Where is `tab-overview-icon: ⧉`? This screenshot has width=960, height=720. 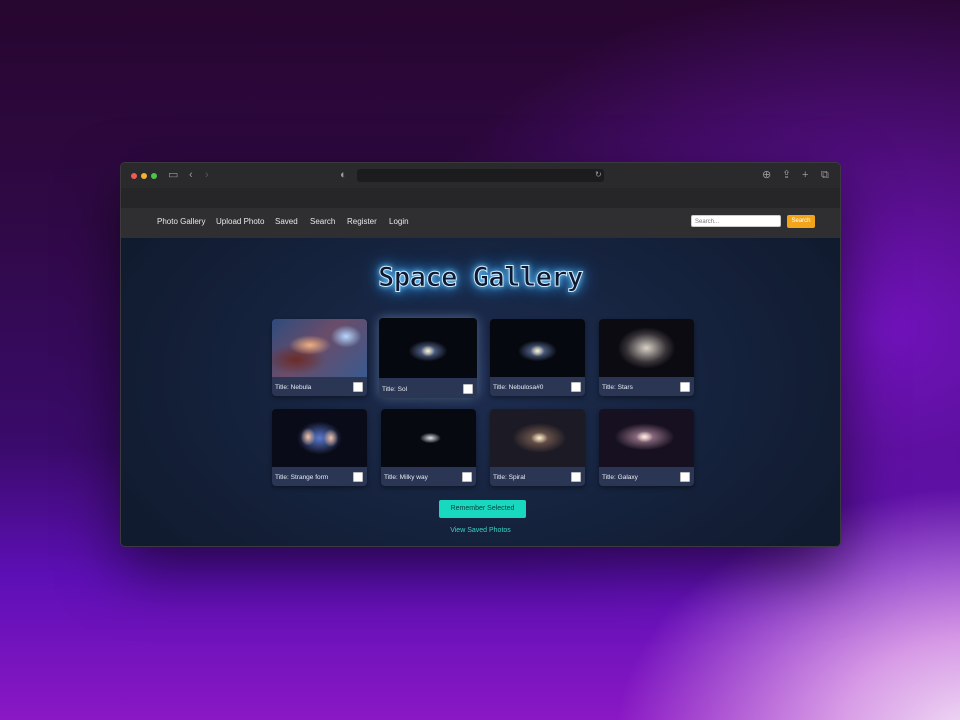 tab-overview-icon: ⧉ is located at coordinates (825, 175).